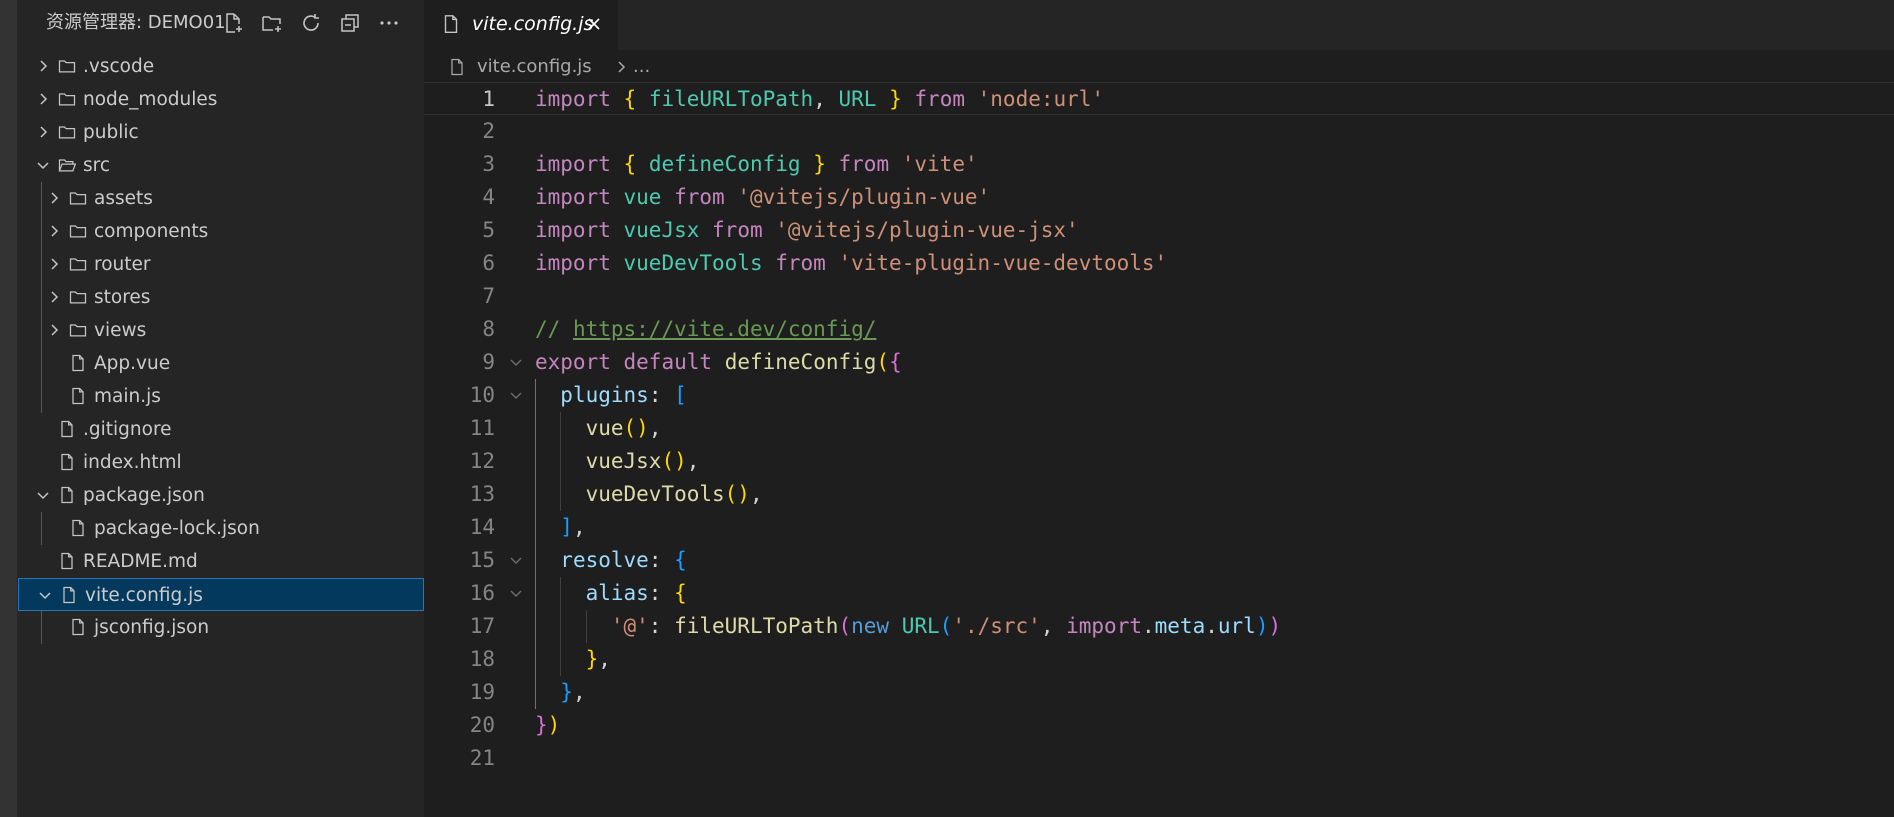  I want to click on code-line: 4 import vue from '@vitejs/plugin-vue', so click(1159, 197).